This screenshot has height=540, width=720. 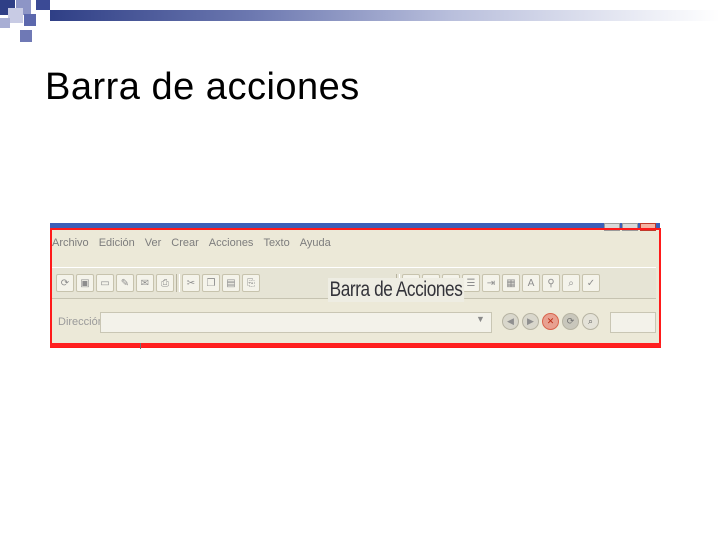 I want to click on menu-ayuda: Ayuda, so click(x=315, y=243).